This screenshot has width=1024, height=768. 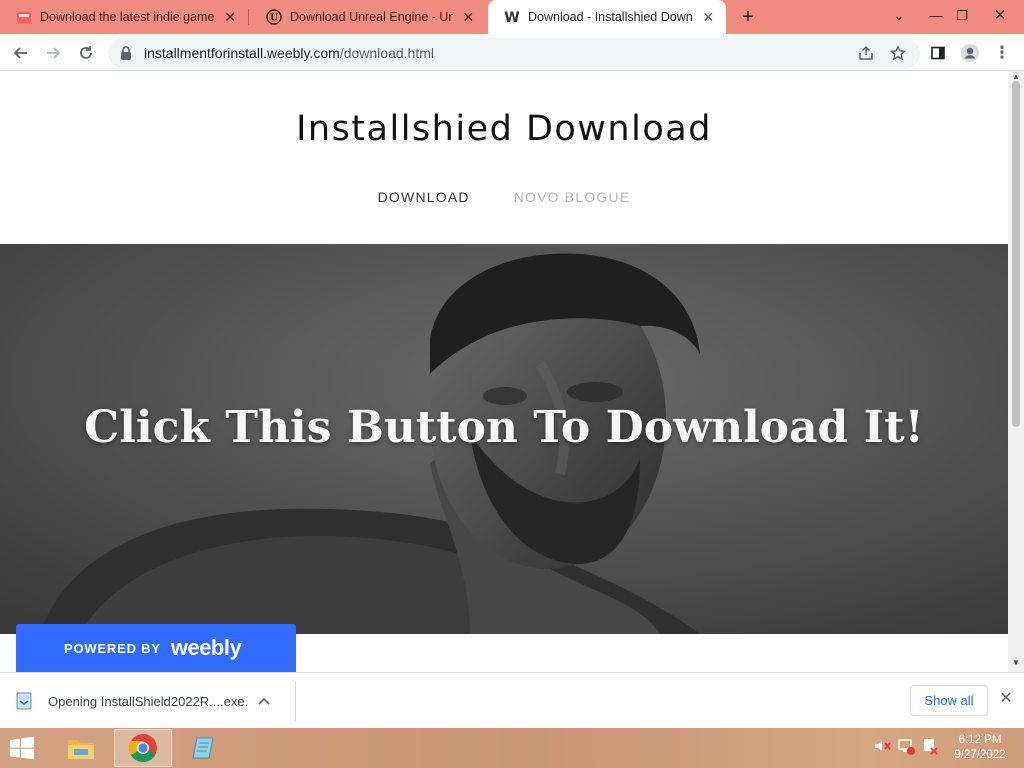 I want to click on share-icon, so click(x=866, y=53).